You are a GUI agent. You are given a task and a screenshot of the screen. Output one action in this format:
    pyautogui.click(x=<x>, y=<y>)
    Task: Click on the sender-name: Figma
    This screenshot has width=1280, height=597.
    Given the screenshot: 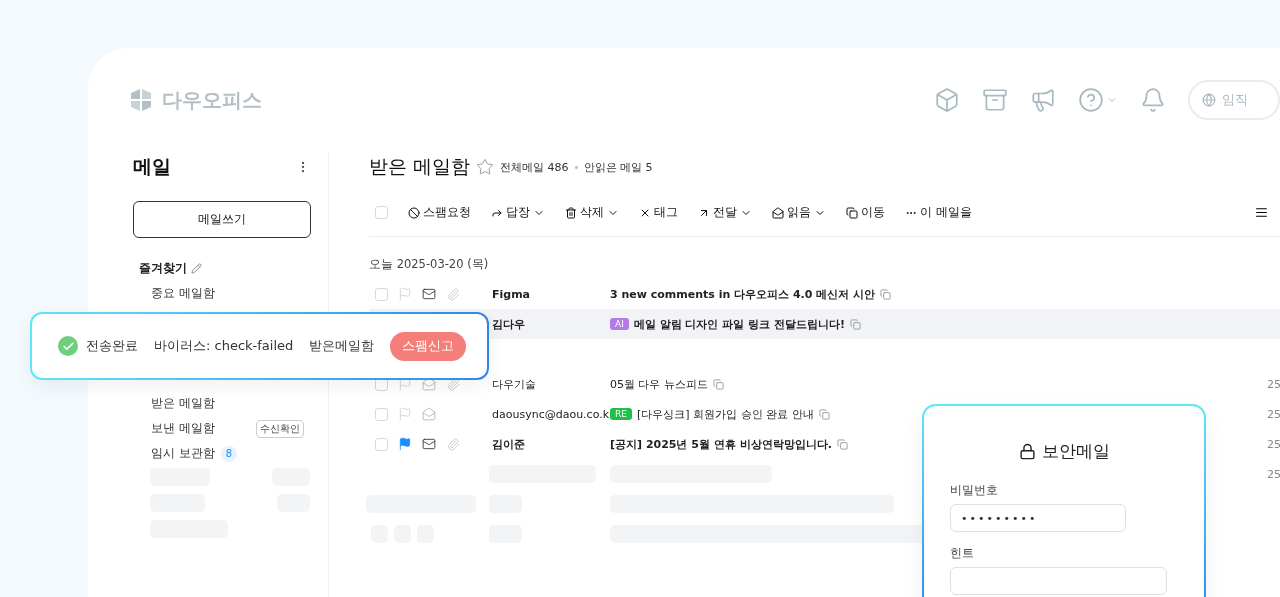 What is the action you would take?
    pyautogui.click(x=512, y=294)
    